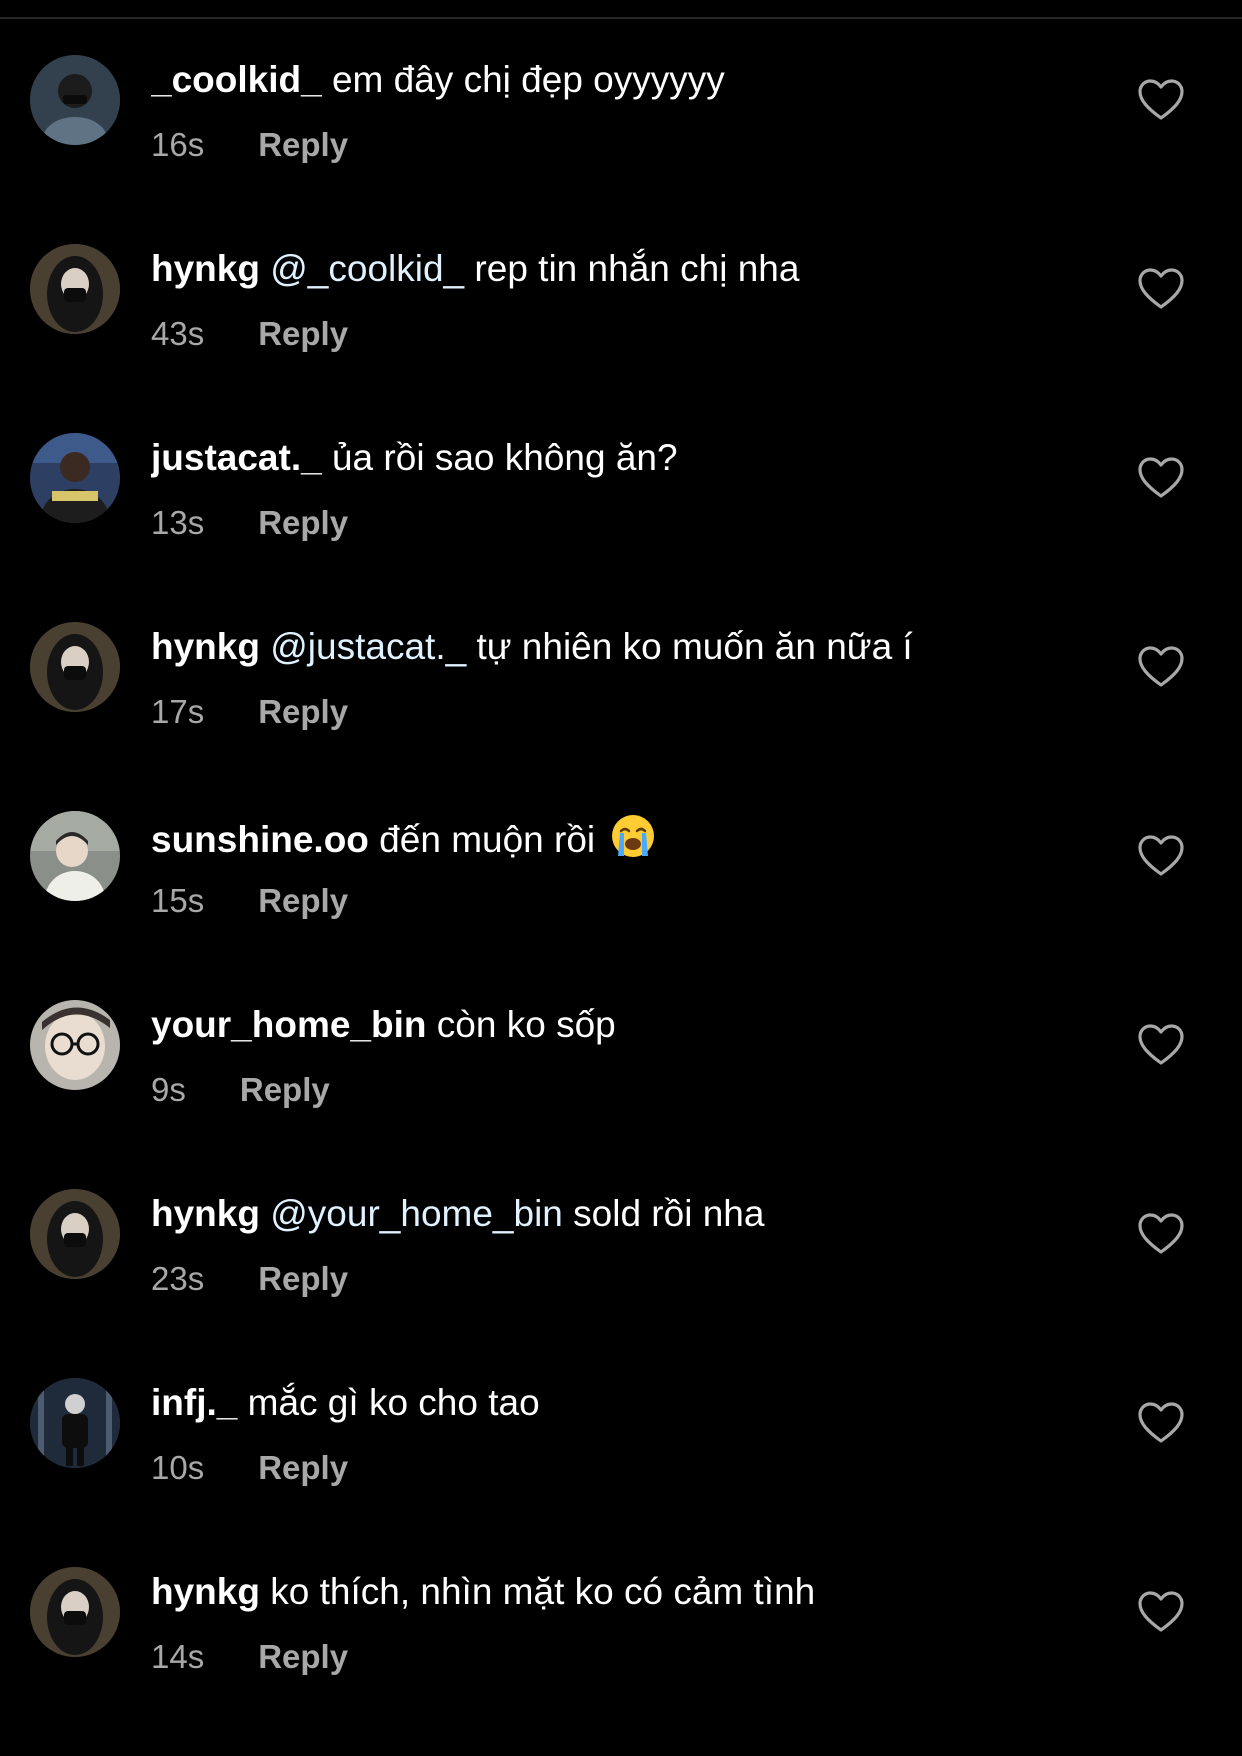  What do you see at coordinates (178, 1278) in the screenshot?
I see `comment-timestamp: 23s` at bounding box center [178, 1278].